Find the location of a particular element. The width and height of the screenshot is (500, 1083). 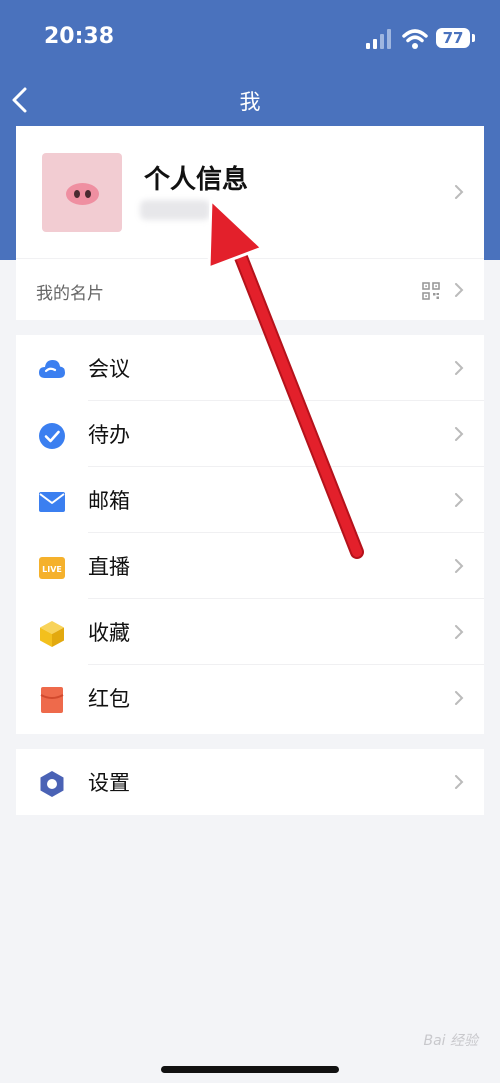

business-card-label: 我的名片 is located at coordinates (70, 294).